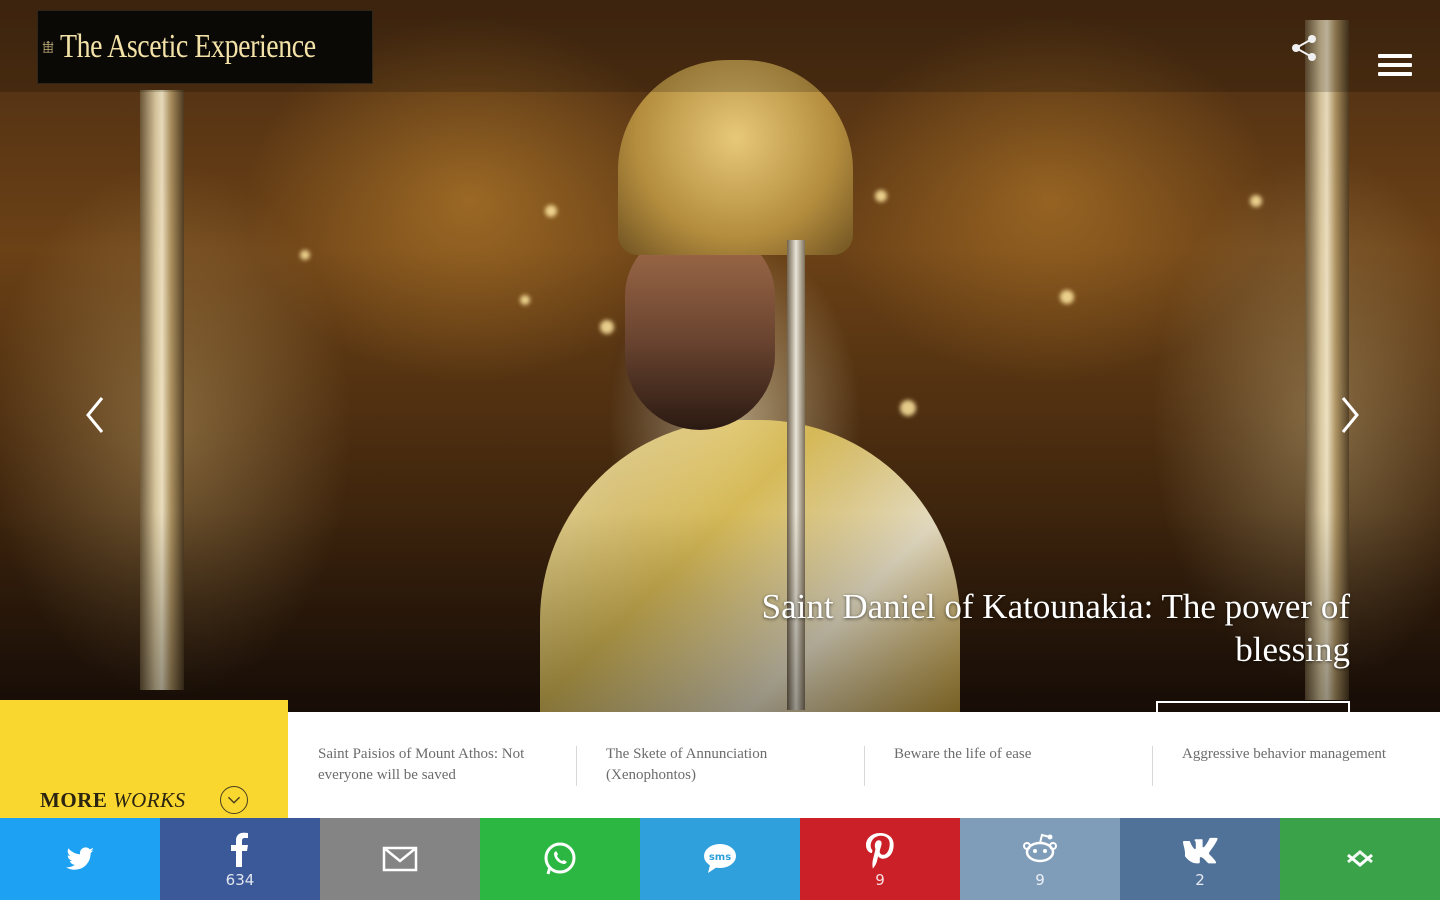 The image size is (1440, 900). Describe the element at coordinates (880, 851) in the screenshot. I see `pinterest-icon` at that location.